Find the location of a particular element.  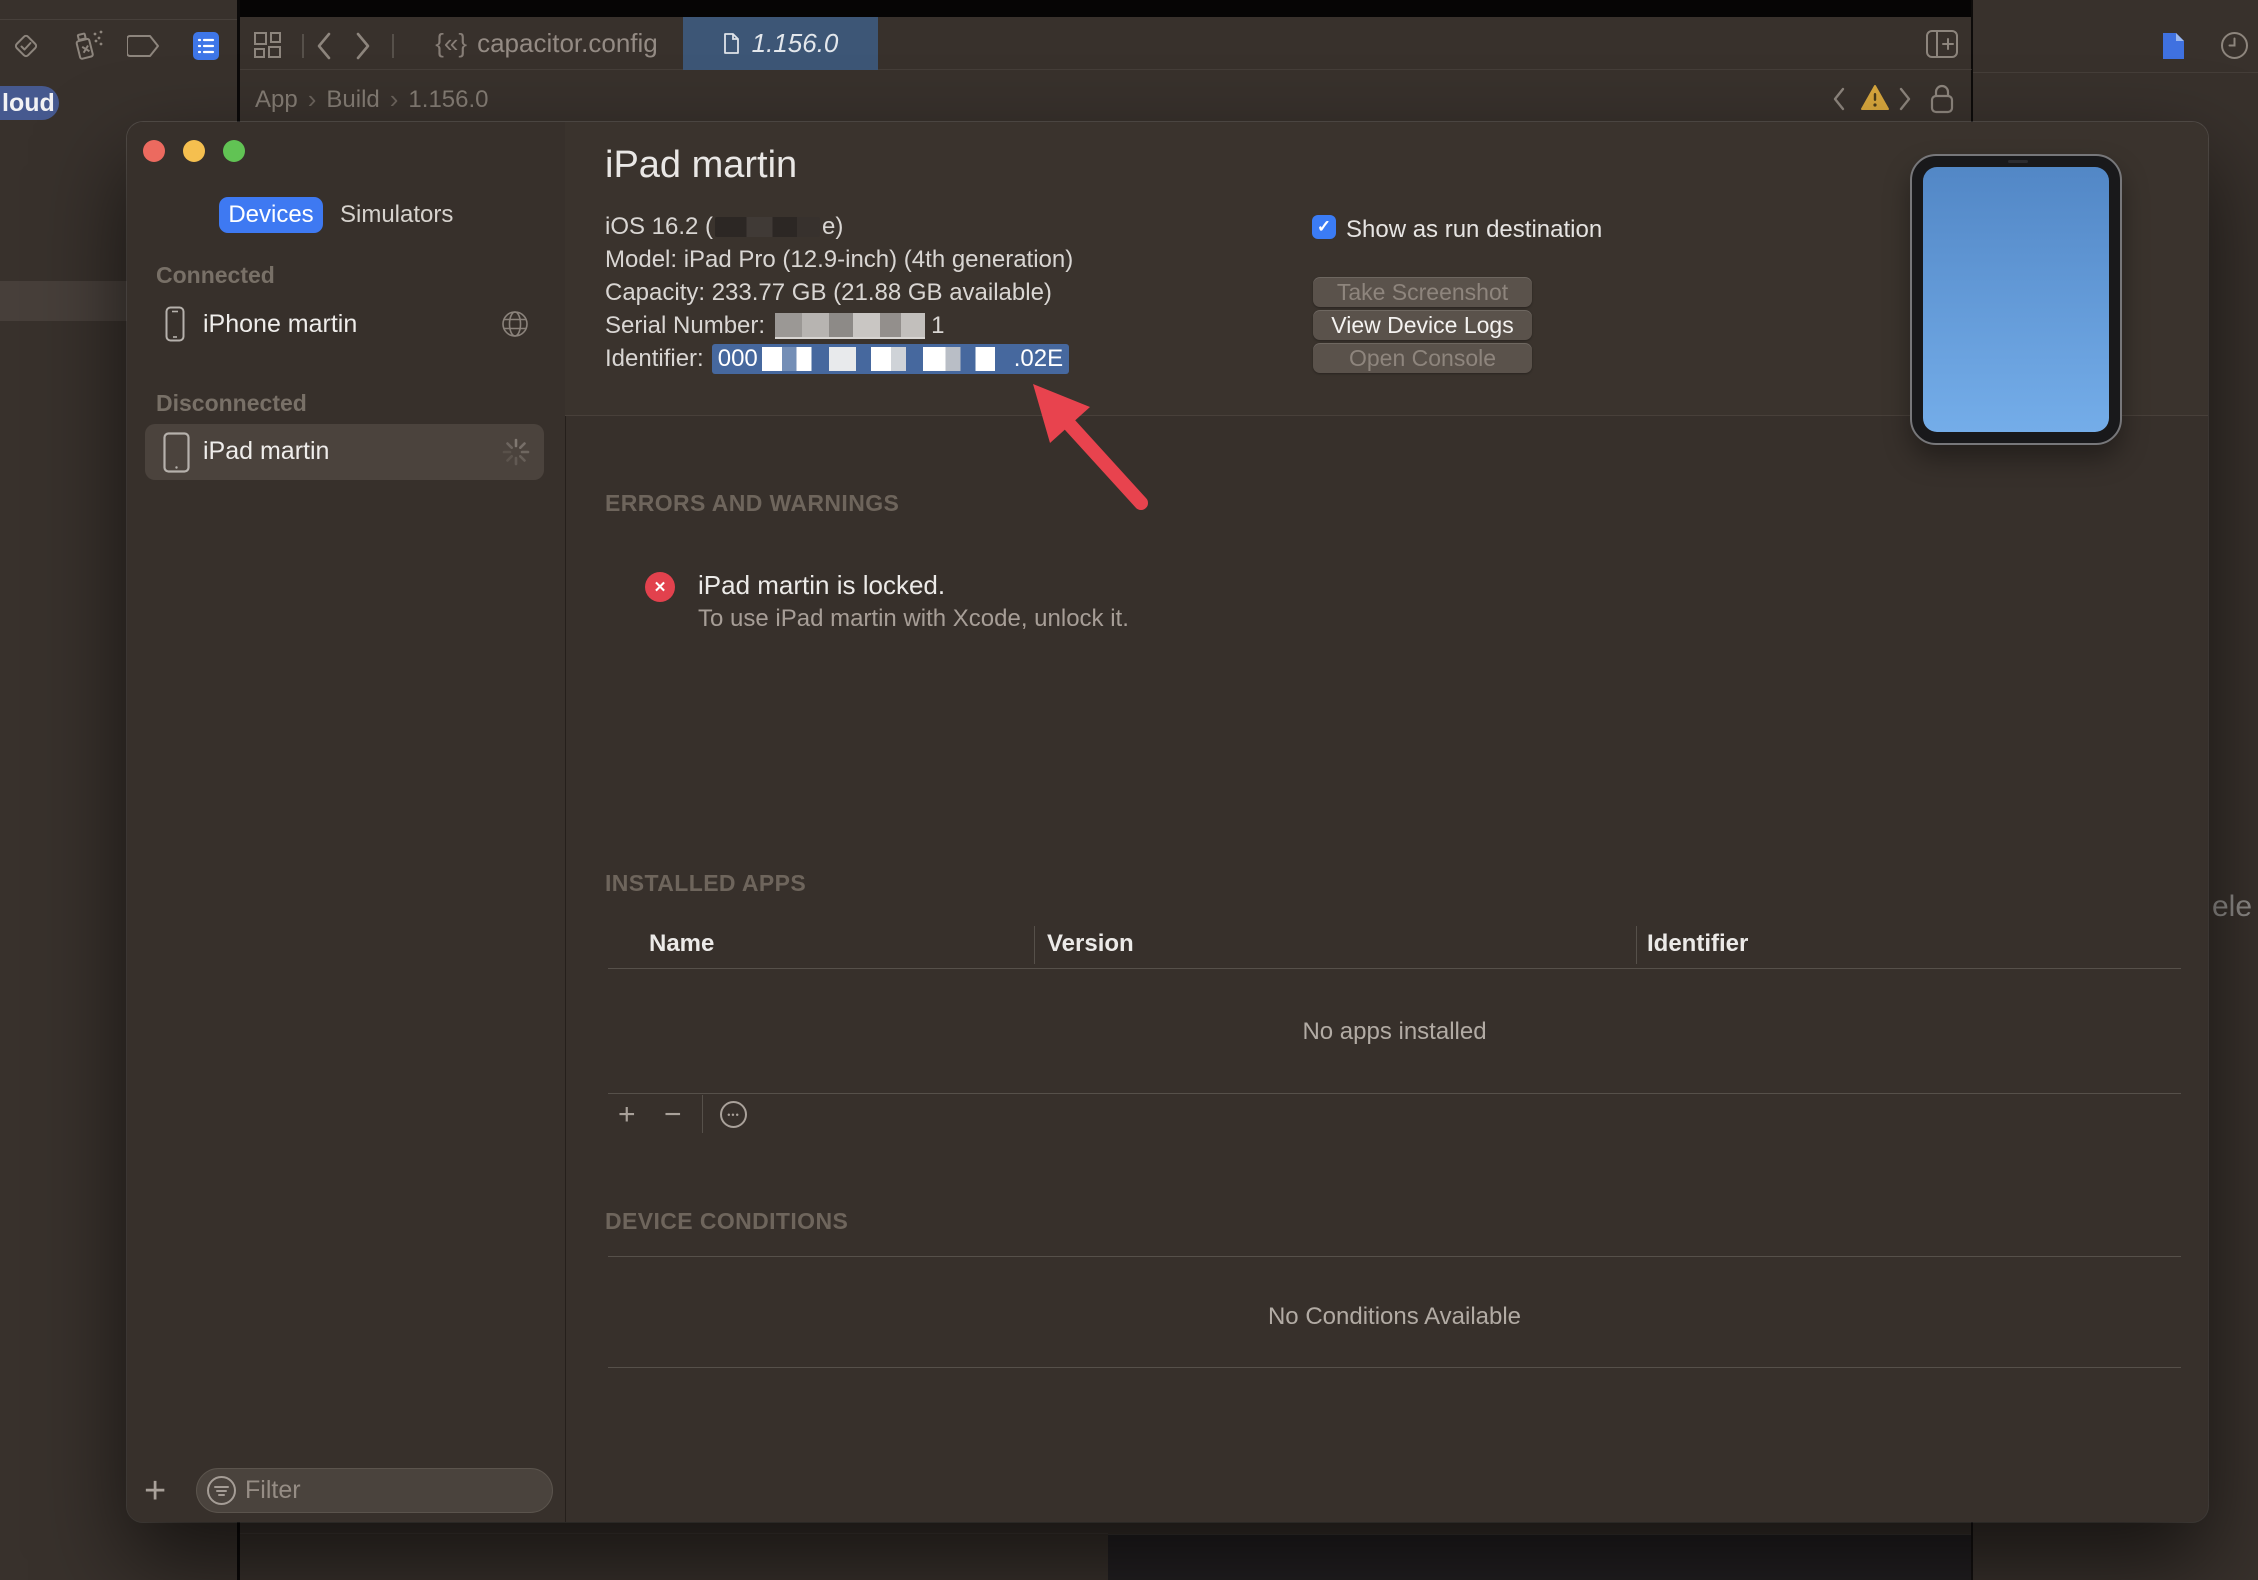

console-divider-right is located at coordinates (1972, 1551).